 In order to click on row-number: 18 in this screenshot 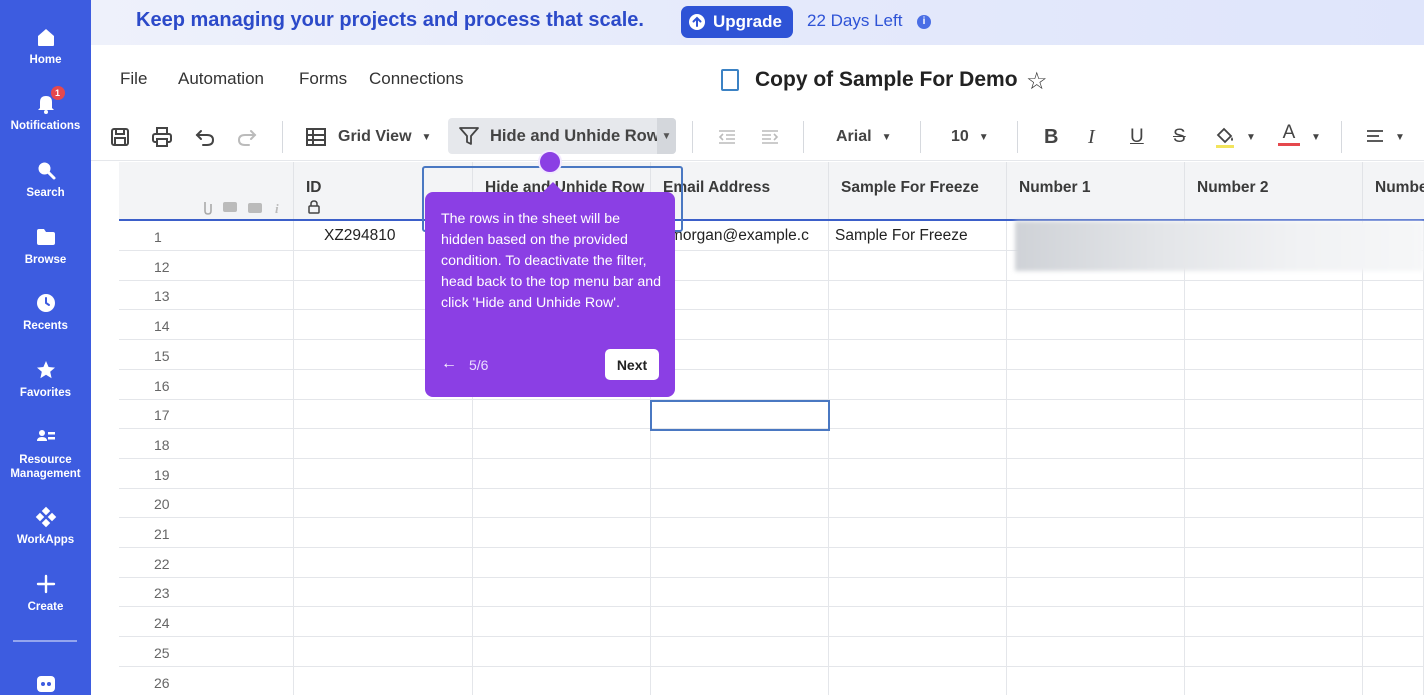, I will do `click(206, 443)`.